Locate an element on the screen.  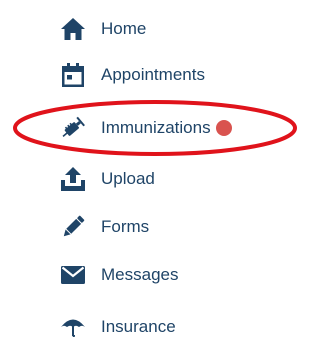
nav-item-label: Messages is located at coordinates (140, 274).